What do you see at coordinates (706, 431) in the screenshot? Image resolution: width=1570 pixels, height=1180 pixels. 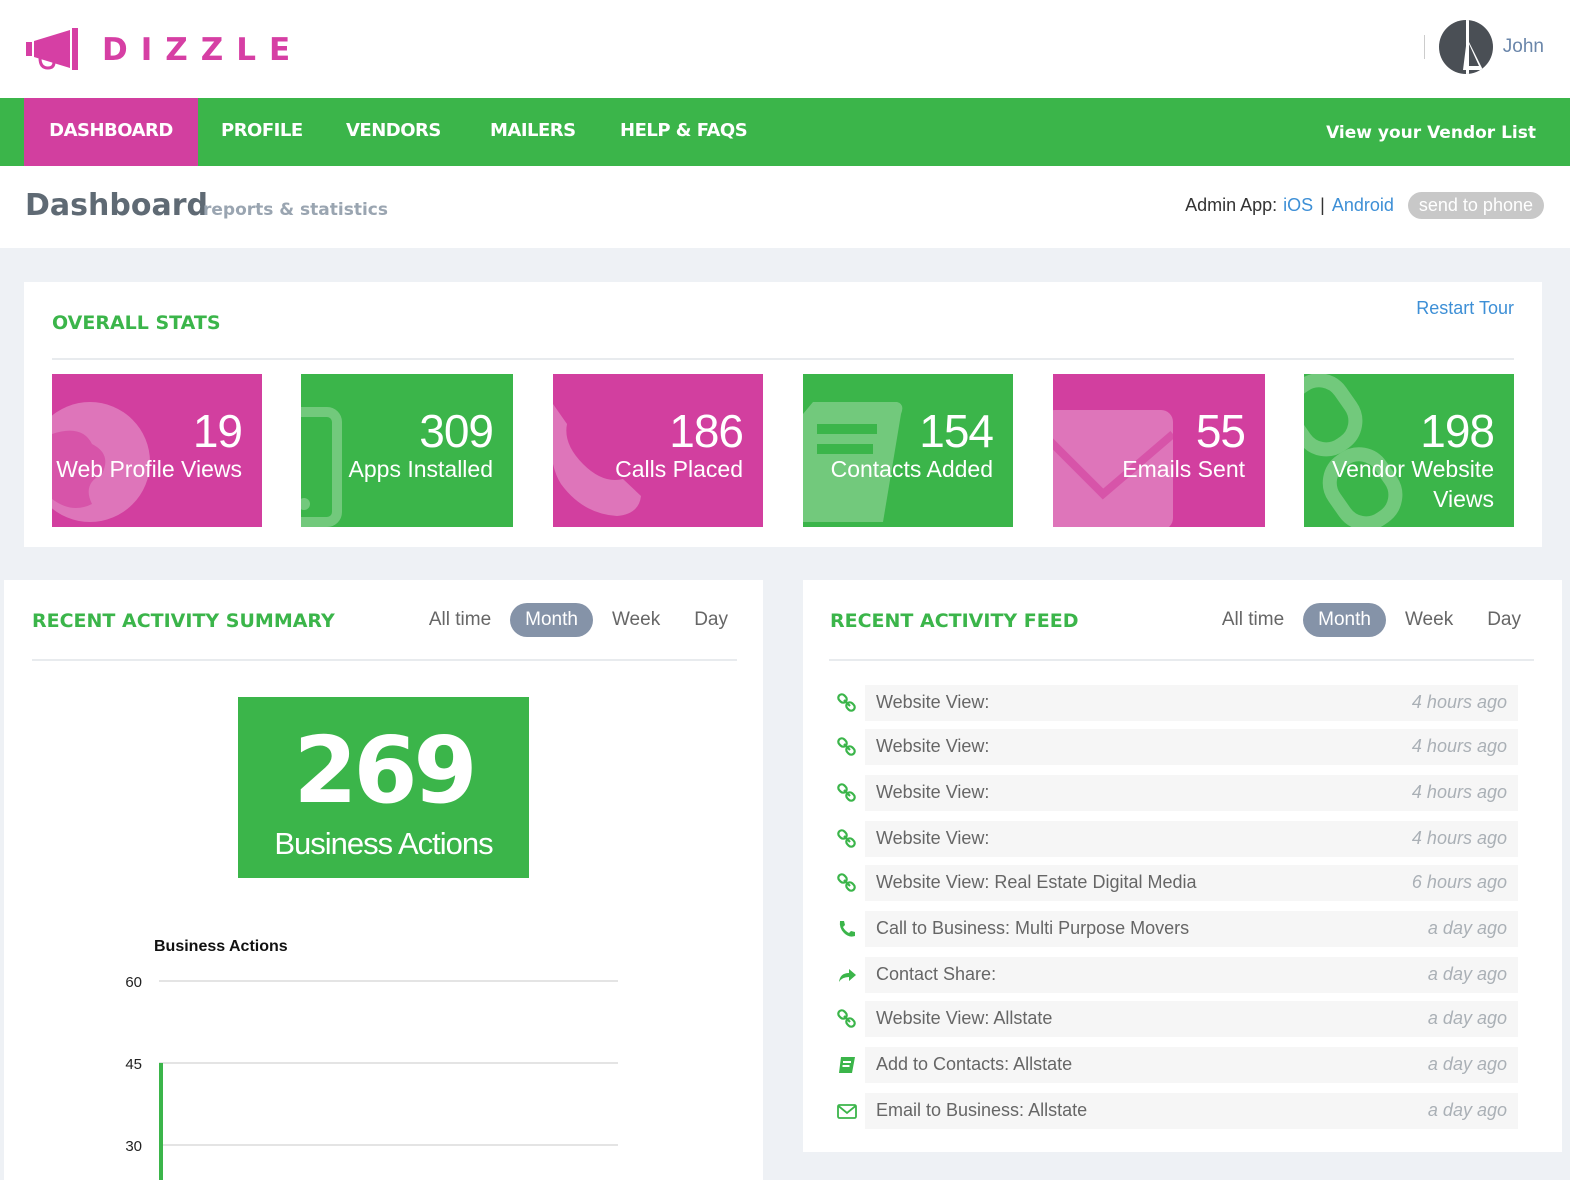 I see `stat-value: 186` at bounding box center [706, 431].